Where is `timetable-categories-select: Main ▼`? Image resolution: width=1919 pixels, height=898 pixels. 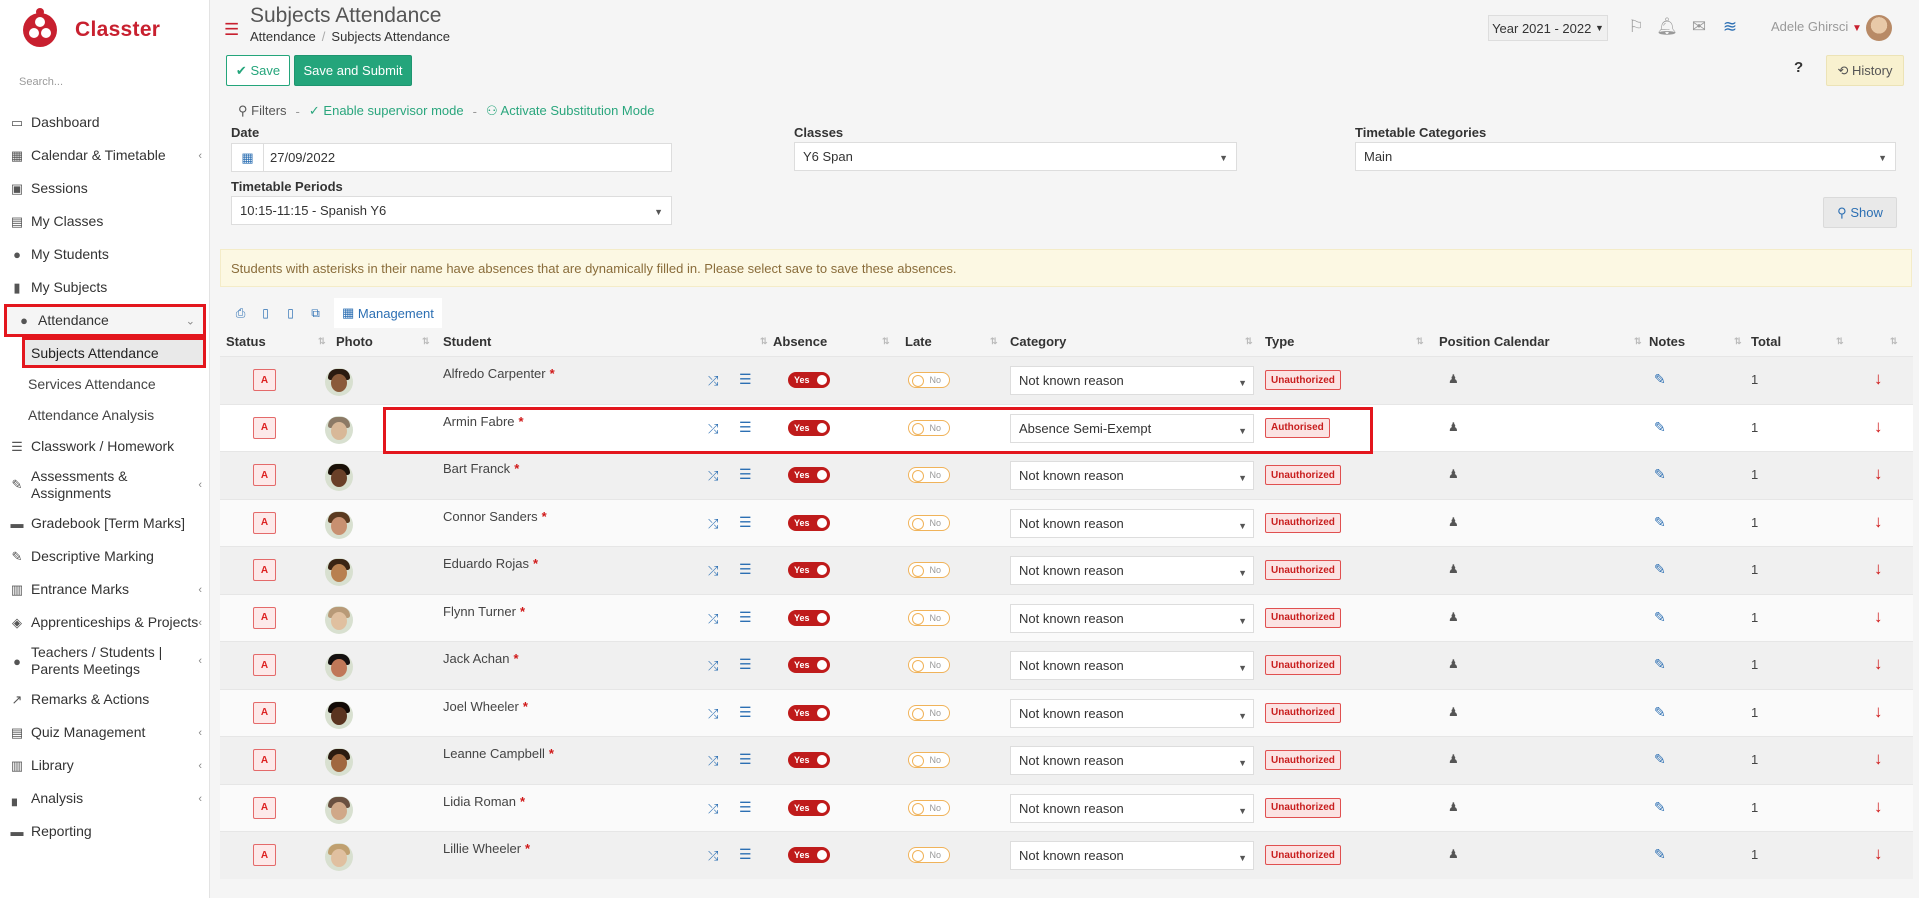 timetable-categories-select: Main ▼ is located at coordinates (1625, 156).